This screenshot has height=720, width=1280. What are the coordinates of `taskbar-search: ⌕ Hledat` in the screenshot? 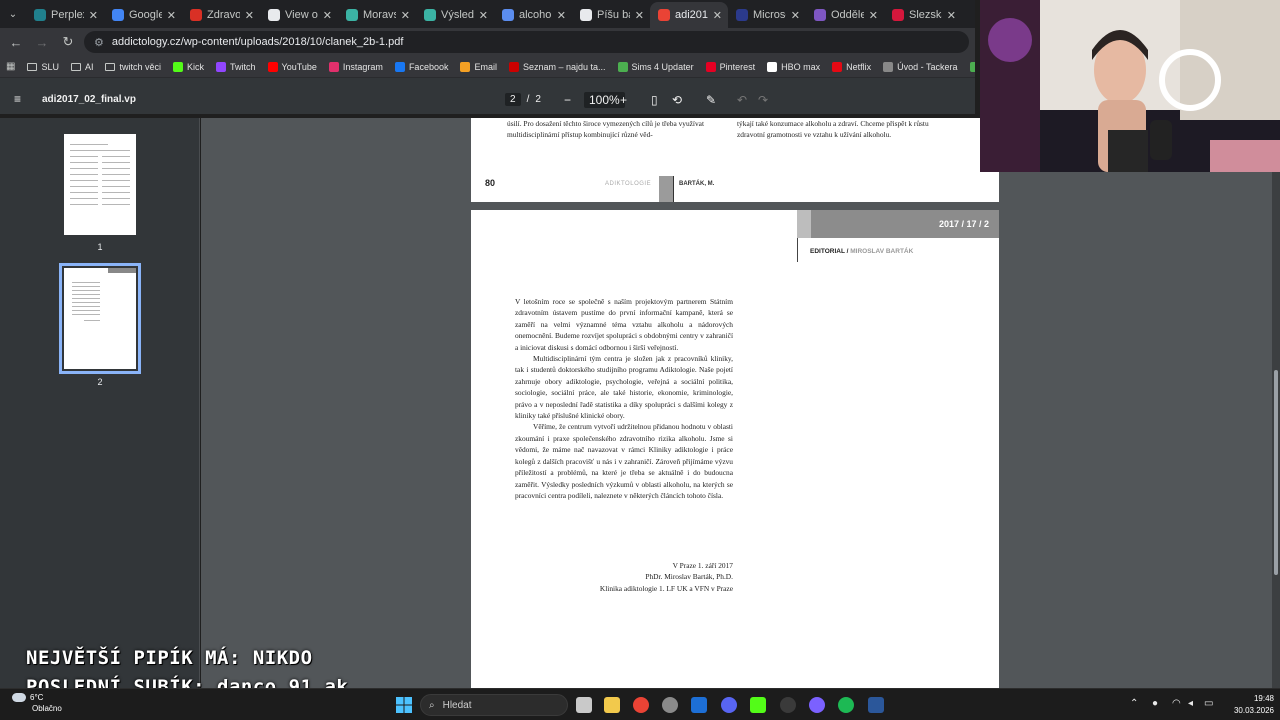 It's located at (494, 705).